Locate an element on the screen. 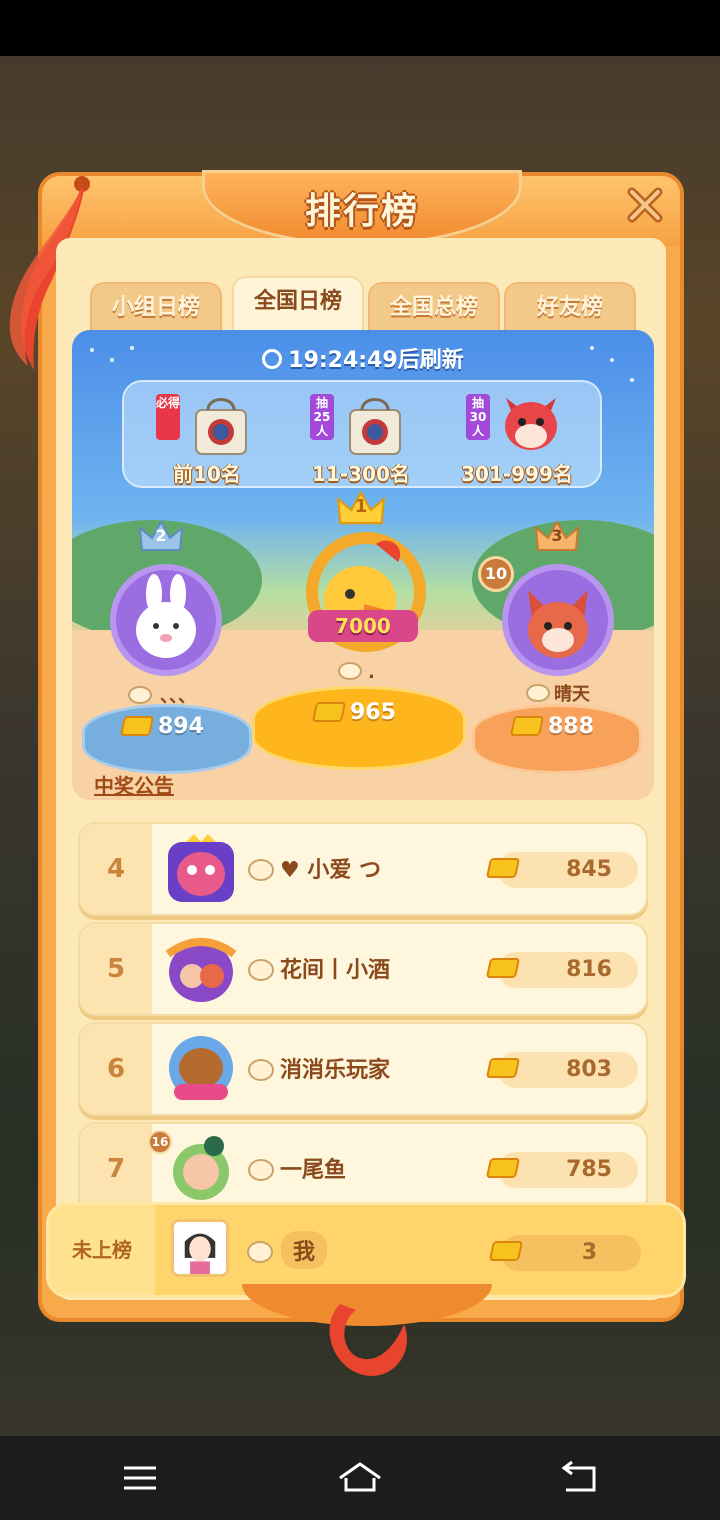 The image size is (720, 1520). rank-number: 6 is located at coordinates (116, 1069).